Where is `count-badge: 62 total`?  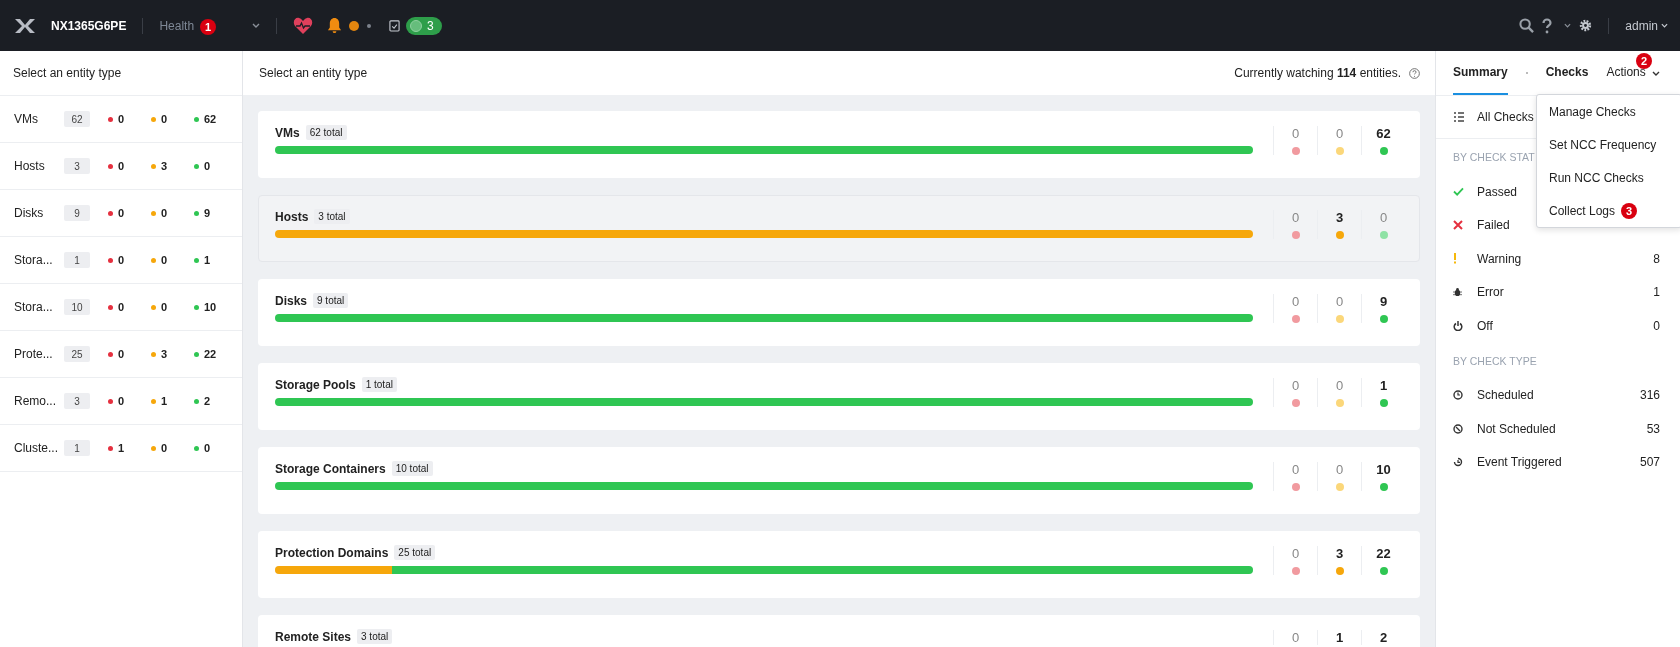
count-badge: 62 total is located at coordinates (326, 132).